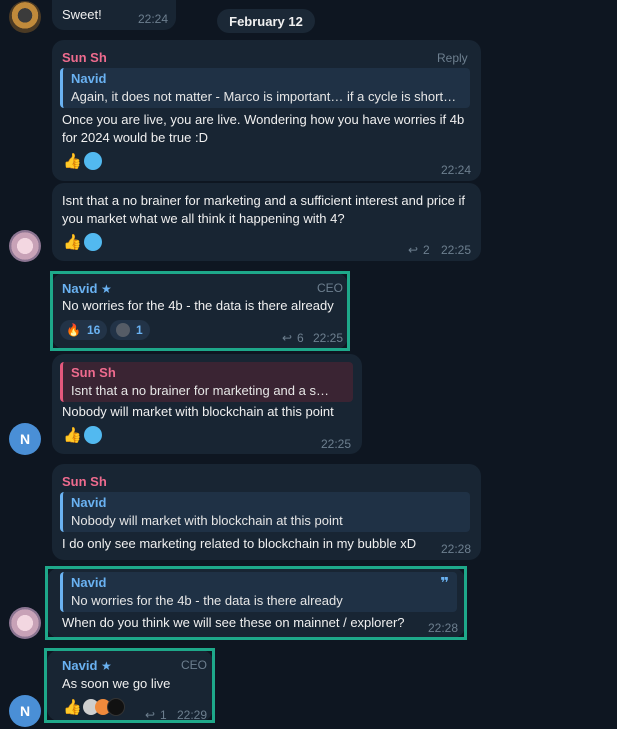 The height and width of the screenshot is (729, 617). Describe the element at coordinates (452, 58) in the screenshot. I see `reply-button: Reply` at that location.